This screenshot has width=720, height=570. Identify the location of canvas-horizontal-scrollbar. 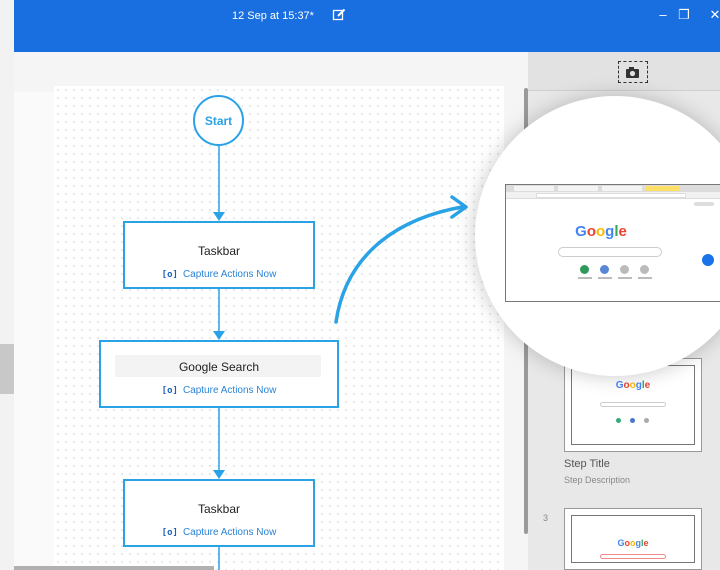
(114, 568).